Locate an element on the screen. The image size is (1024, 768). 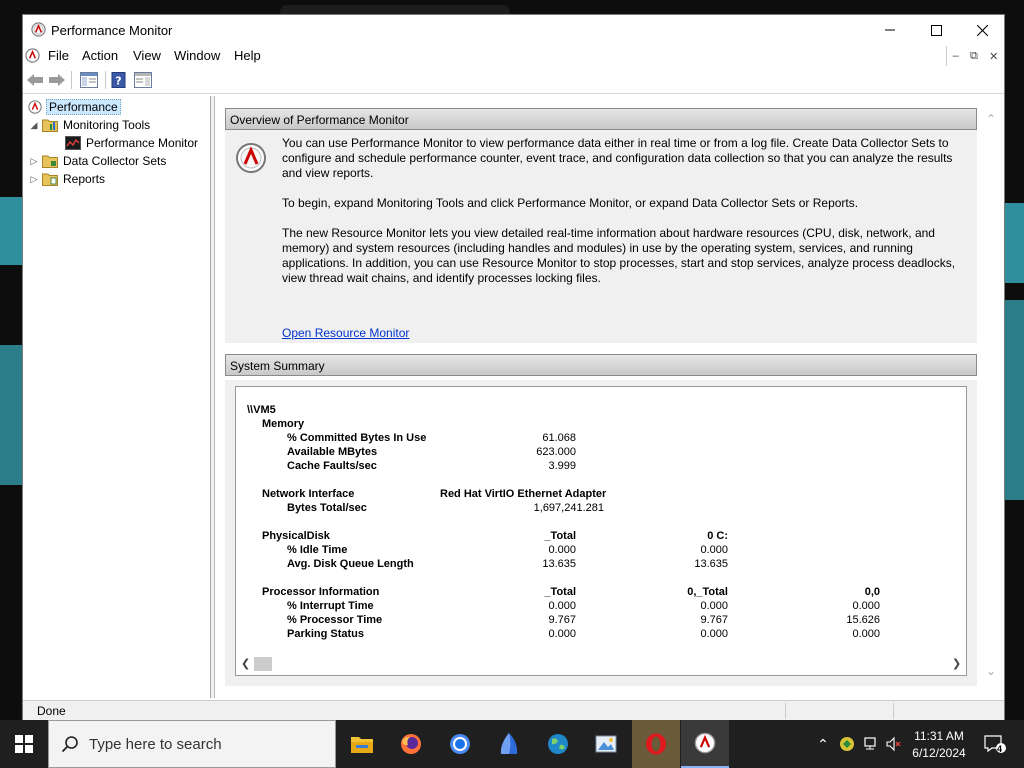
scroll-up-icon: ⌃ is located at coordinates (991, 119).